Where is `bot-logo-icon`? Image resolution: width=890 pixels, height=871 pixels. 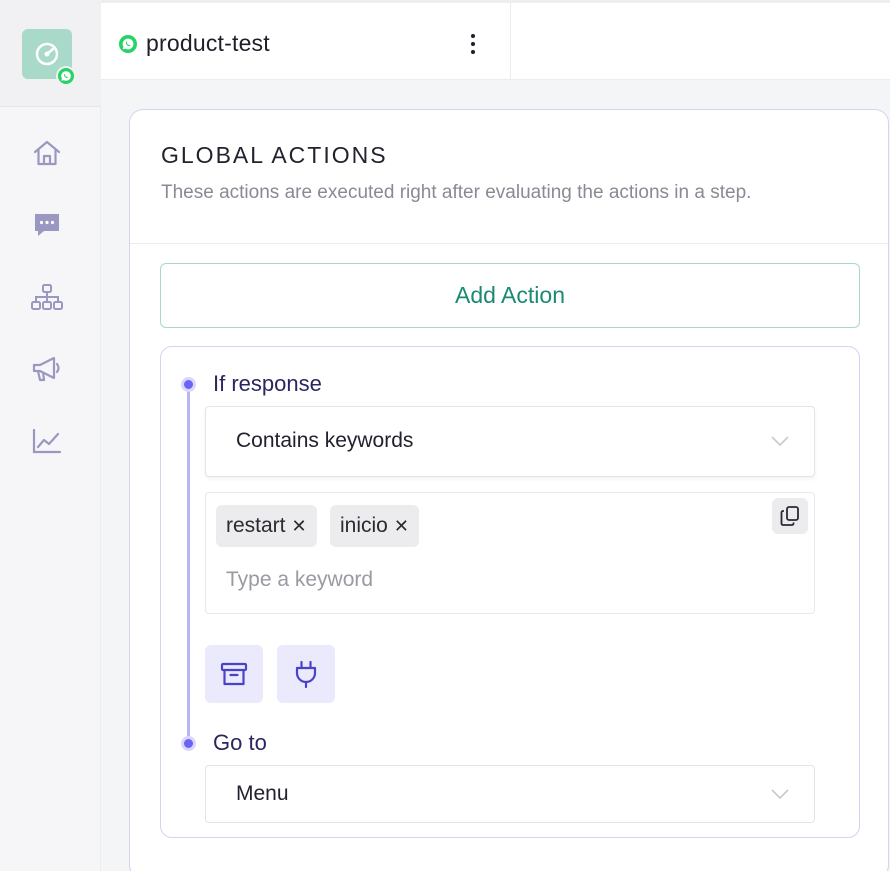 bot-logo-icon is located at coordinates (47, 54).